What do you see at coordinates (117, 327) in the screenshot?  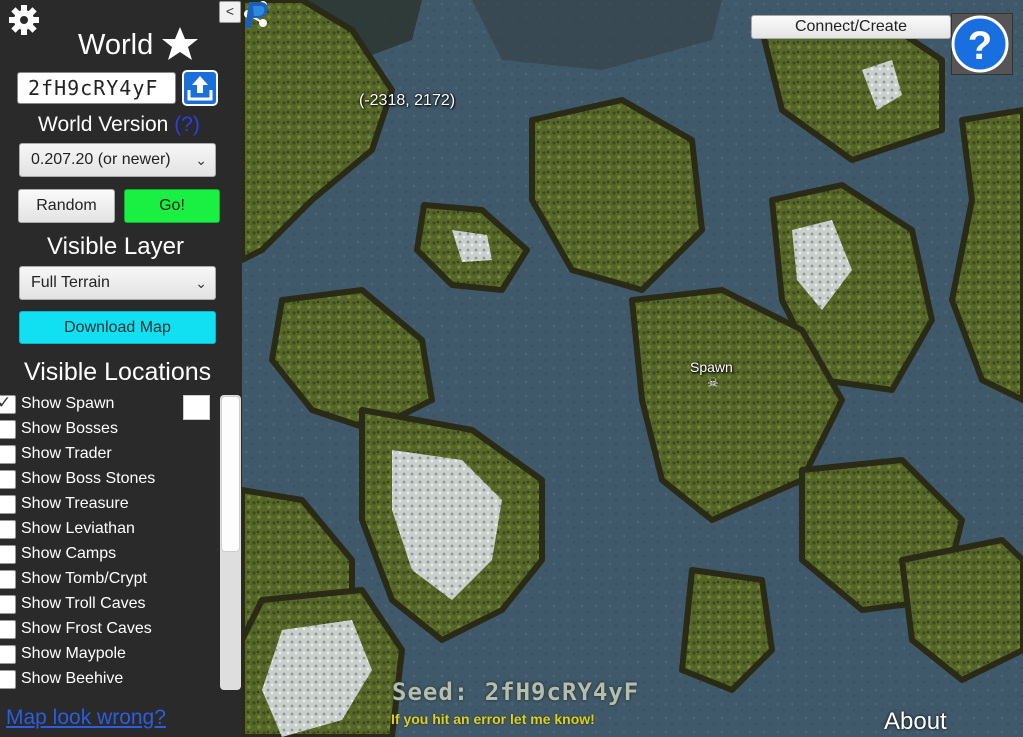 I see `download-map-button: Download Map` at bounding box center [117, 327].